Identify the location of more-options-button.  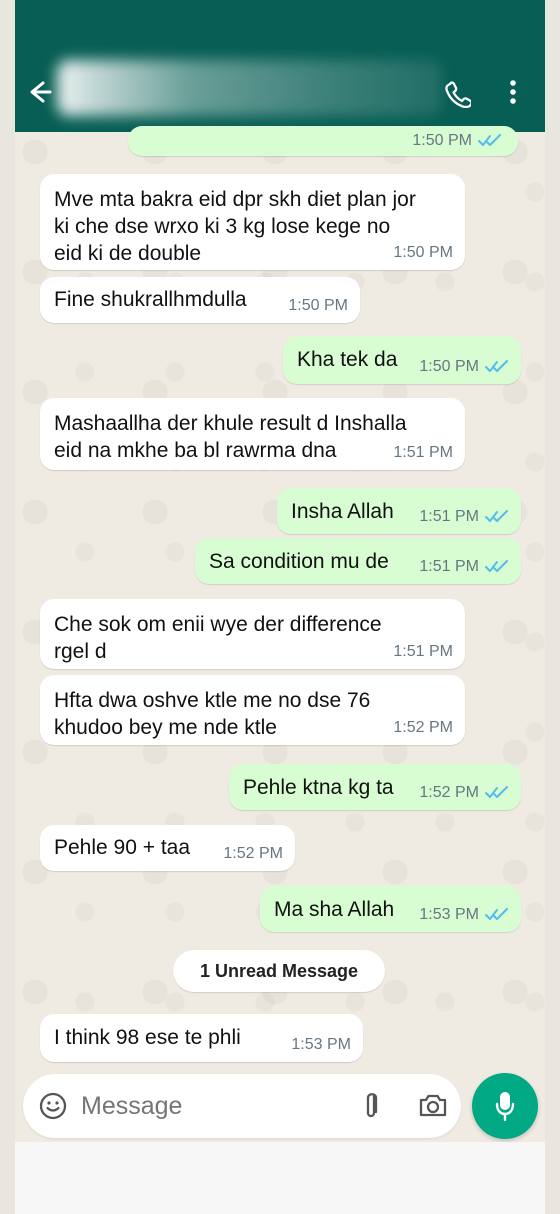
(513, 92).